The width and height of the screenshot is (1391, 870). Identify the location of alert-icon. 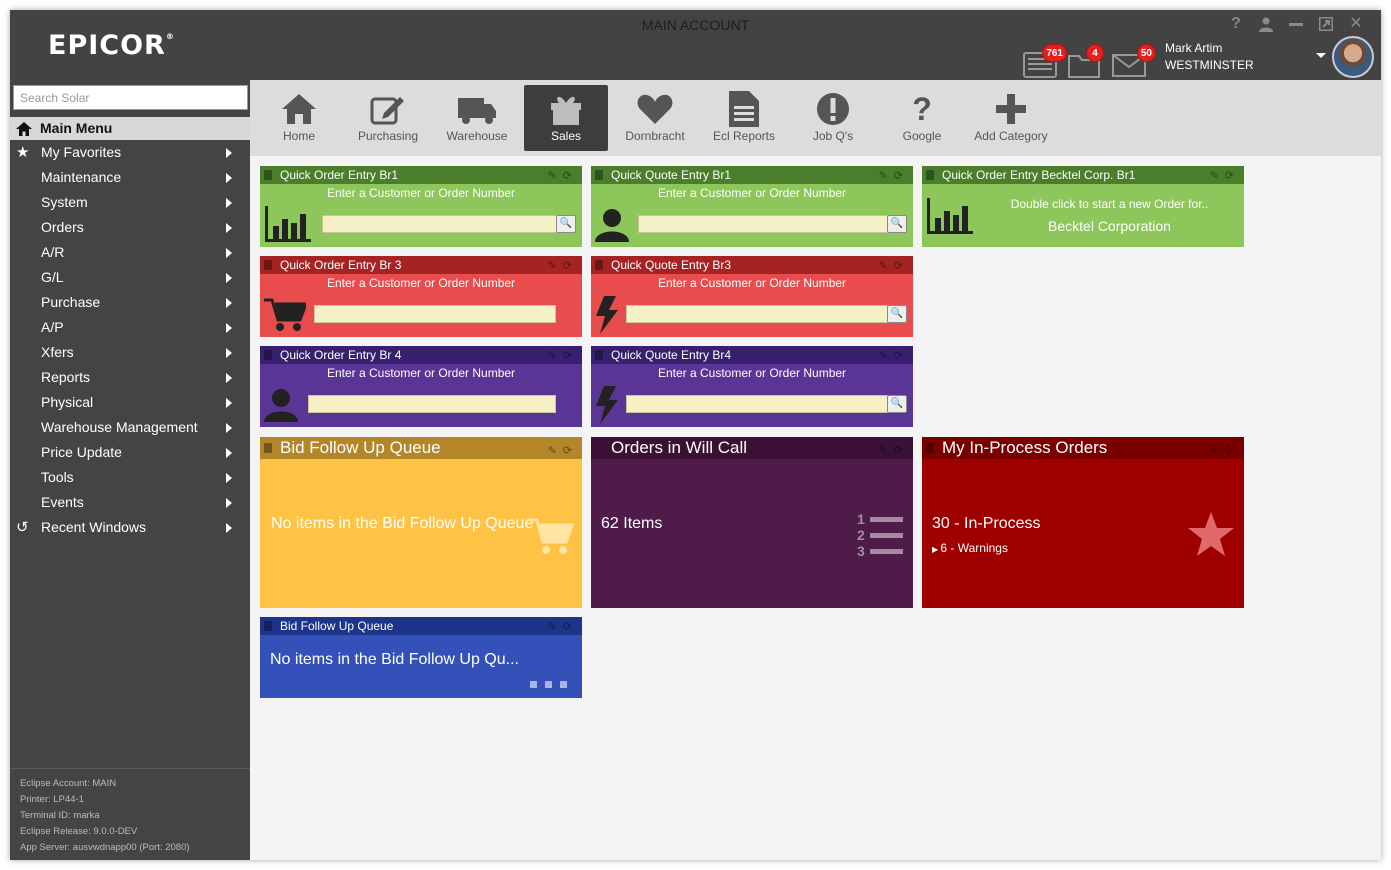
(833, 109).